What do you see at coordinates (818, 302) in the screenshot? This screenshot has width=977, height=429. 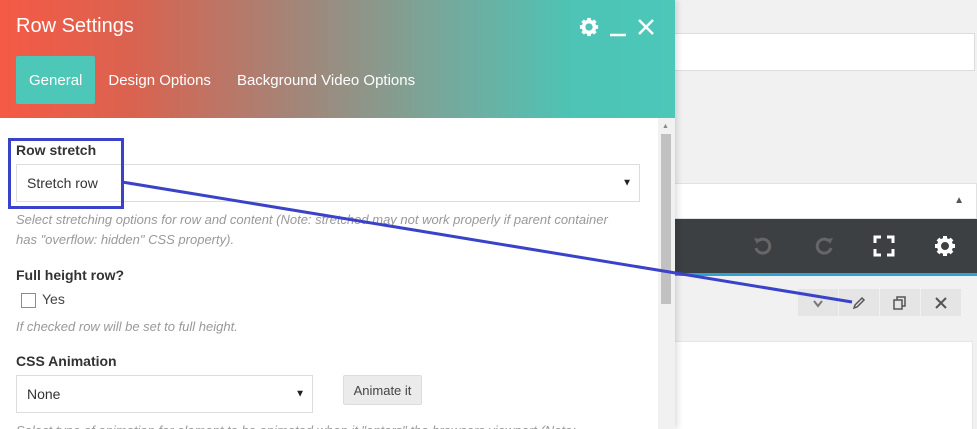 I see `move-icon` at bounding box center [818, 302].